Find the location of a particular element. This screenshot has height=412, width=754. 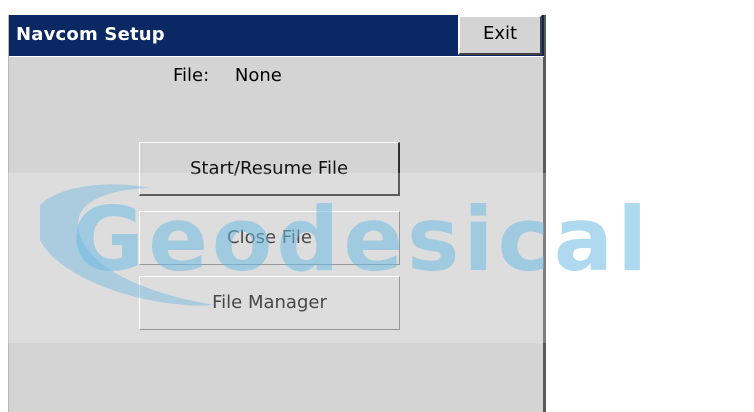

file-label: File: is located at coordinates (191, 75).